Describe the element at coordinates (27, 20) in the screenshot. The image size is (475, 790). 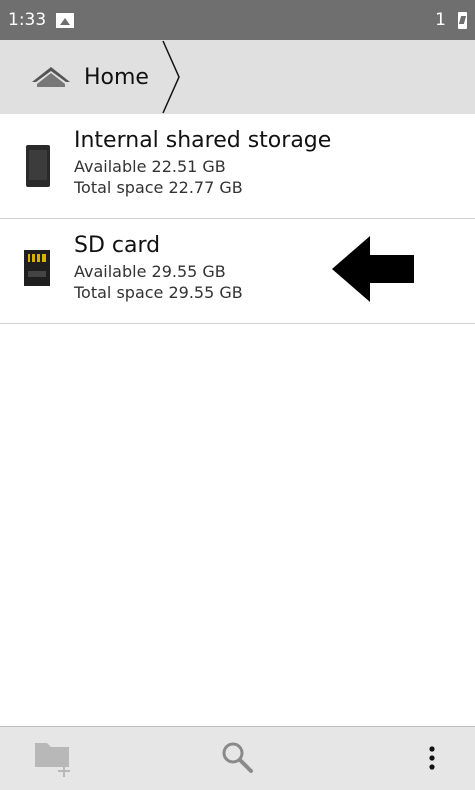
I see `status-time: 1:33` at that location.